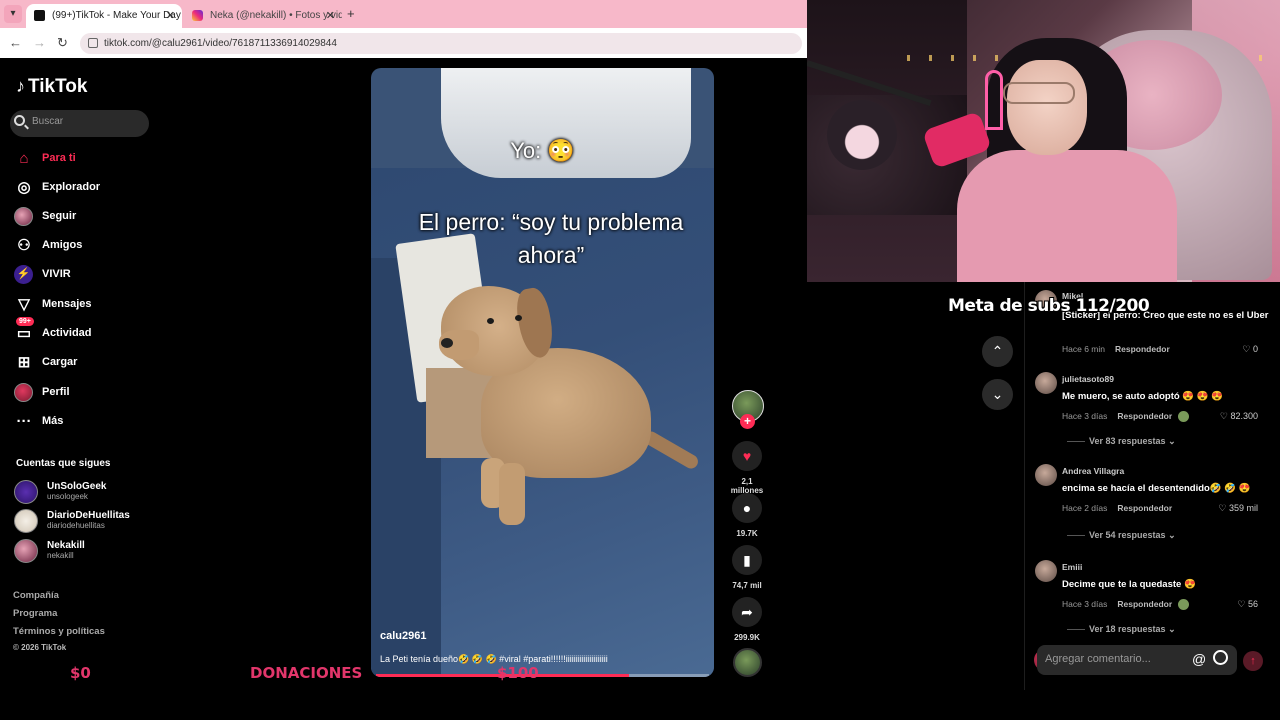 This screenshot has width=1280, height=720. I want to click on follow-plus-icon: +, so click(747, 421).